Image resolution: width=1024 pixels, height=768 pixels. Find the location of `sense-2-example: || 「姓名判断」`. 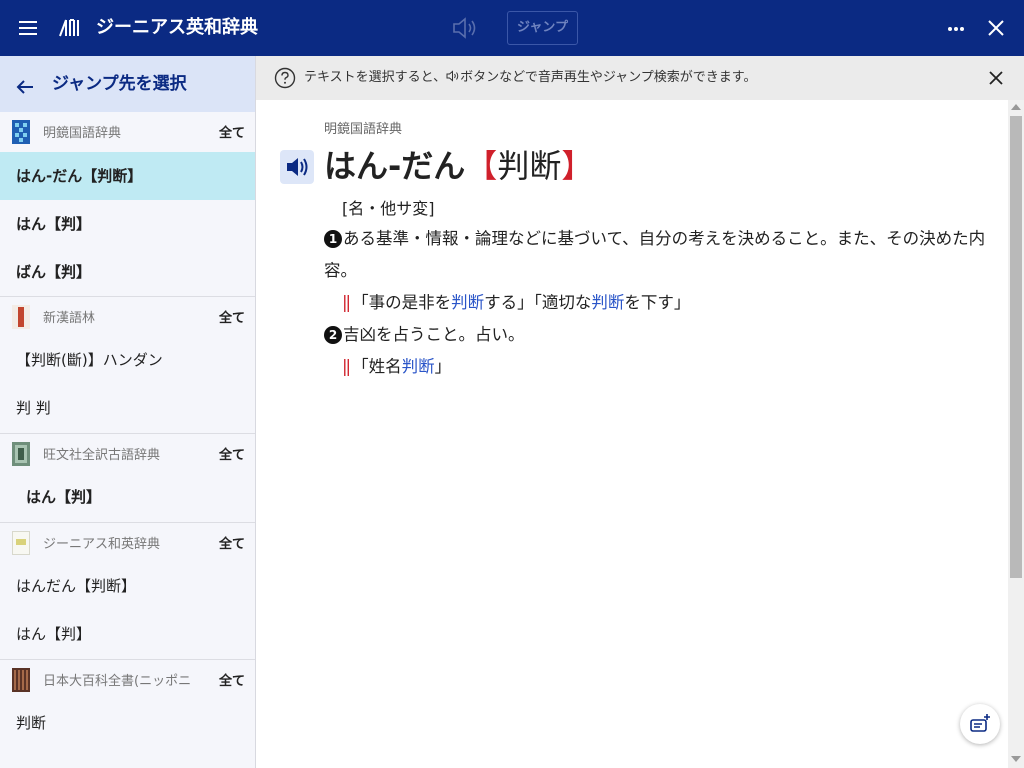

sense-2-example: || 「姓名判断」 is located at coordinates (396, 367).